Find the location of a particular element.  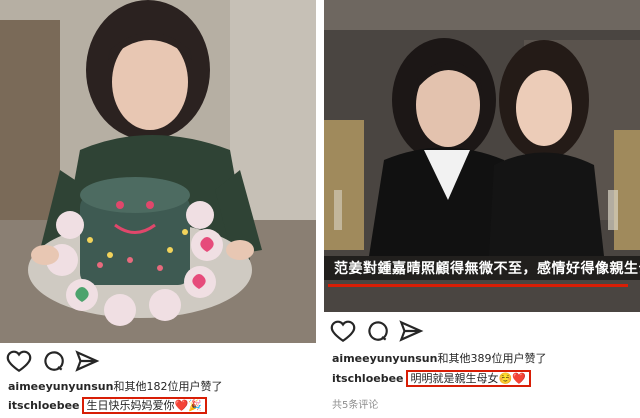

likes-summary: aimeeyunyunsun和其他389位用户赞了 is located at coordinates (439, 358).